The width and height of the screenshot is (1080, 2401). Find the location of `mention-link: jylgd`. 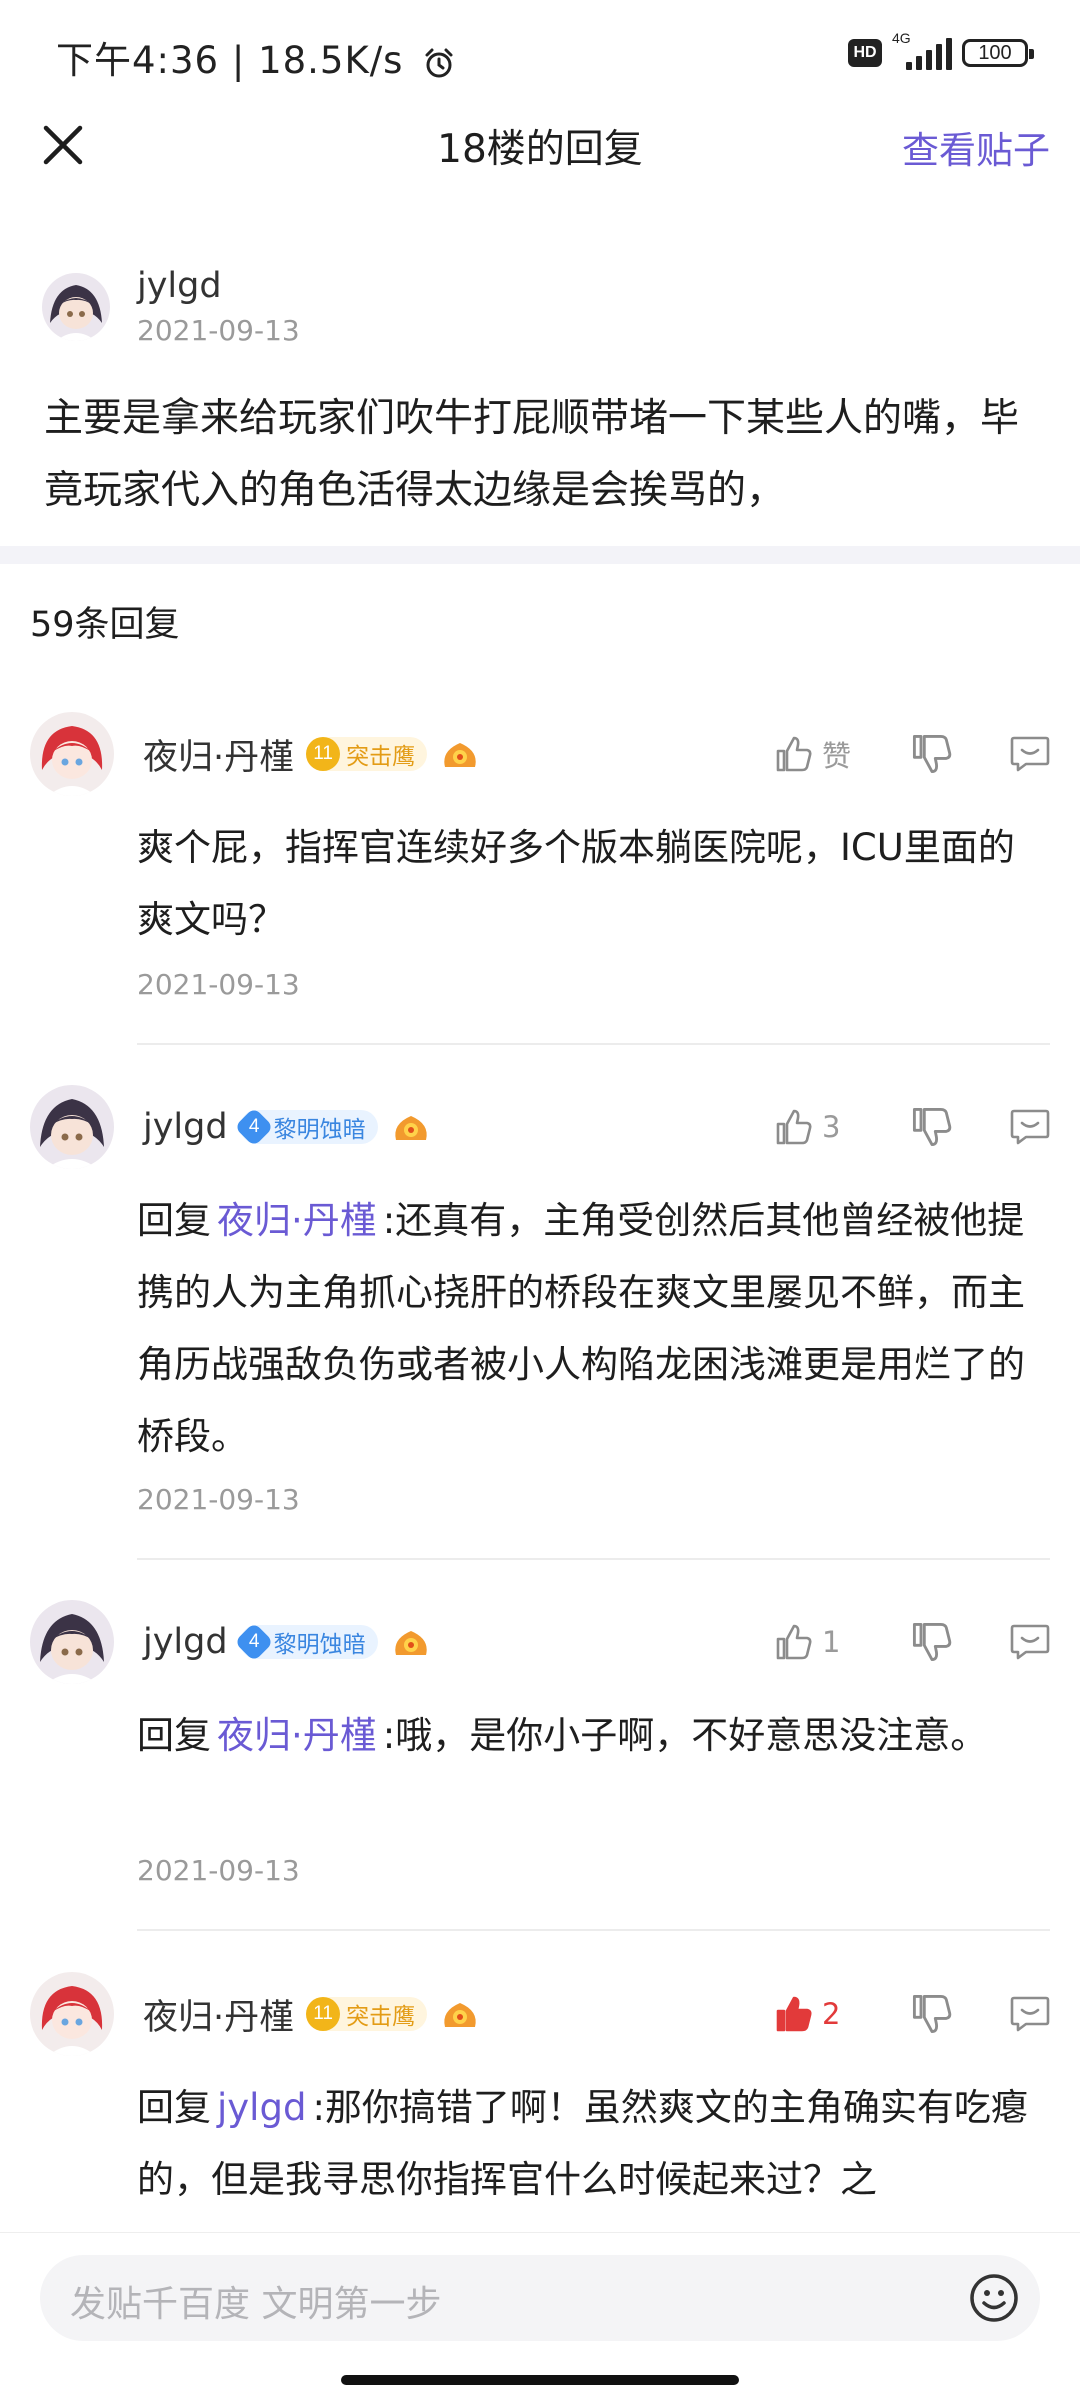

mention-link: jylgd is located at coordinates (261, 2107).